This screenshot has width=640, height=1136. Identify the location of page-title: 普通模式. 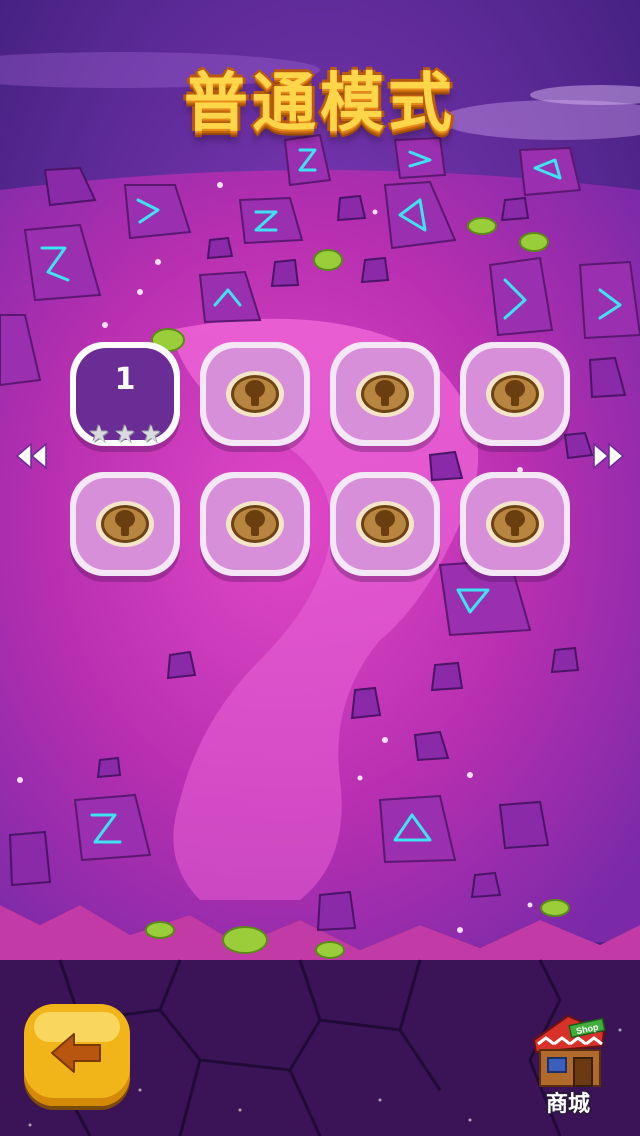
(320, 104).